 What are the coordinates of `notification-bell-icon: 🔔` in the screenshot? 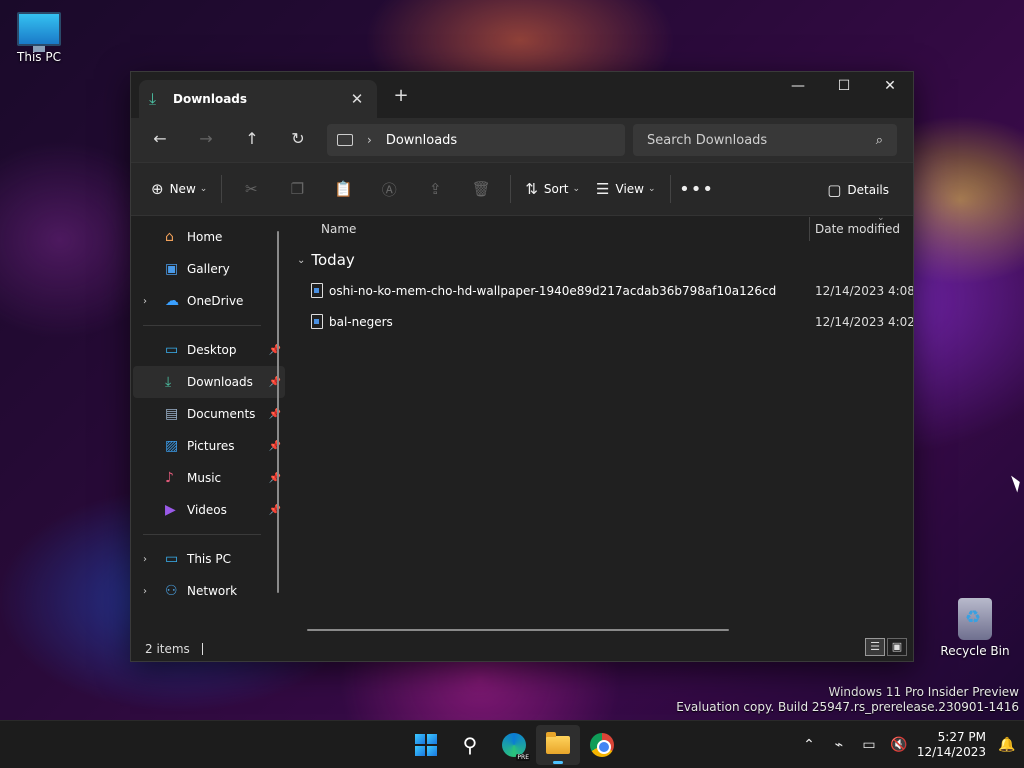 It's located at (1007, 745).